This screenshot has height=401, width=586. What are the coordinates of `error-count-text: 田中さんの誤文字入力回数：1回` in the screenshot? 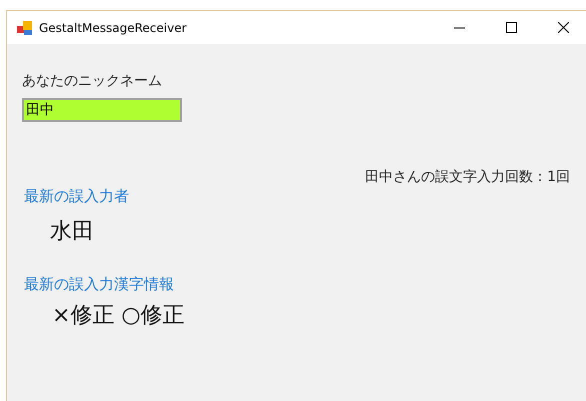 It's located at (467, 177).